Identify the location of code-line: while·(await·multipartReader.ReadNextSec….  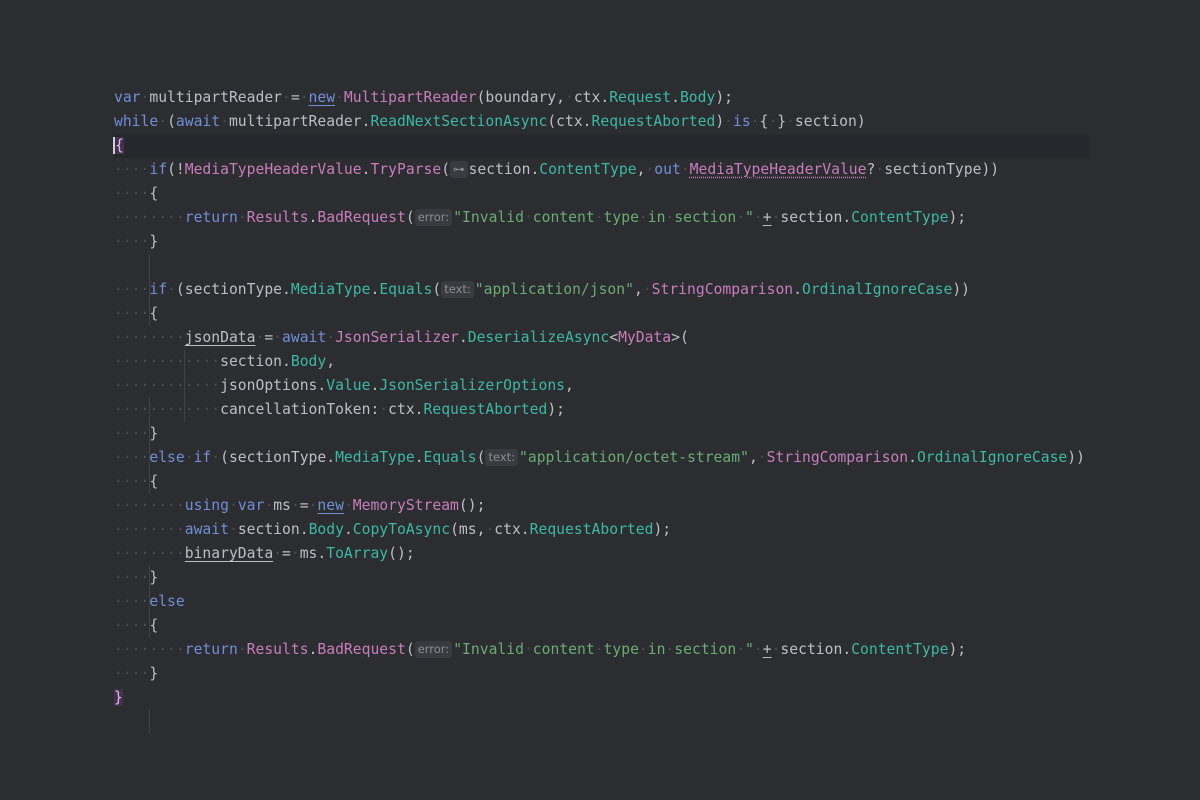
(614, 122).